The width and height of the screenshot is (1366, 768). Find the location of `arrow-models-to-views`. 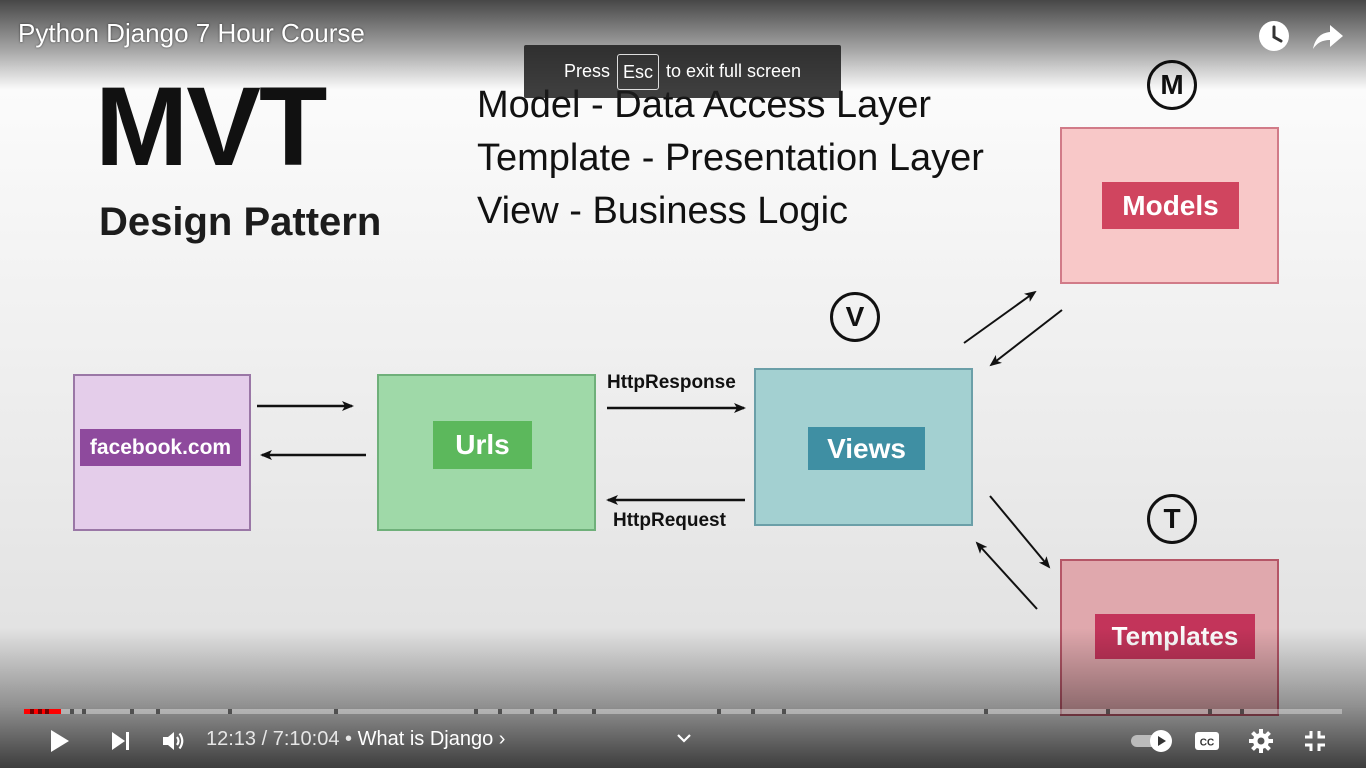

arrow-models-to-views is located at coordinates (1026, 338).